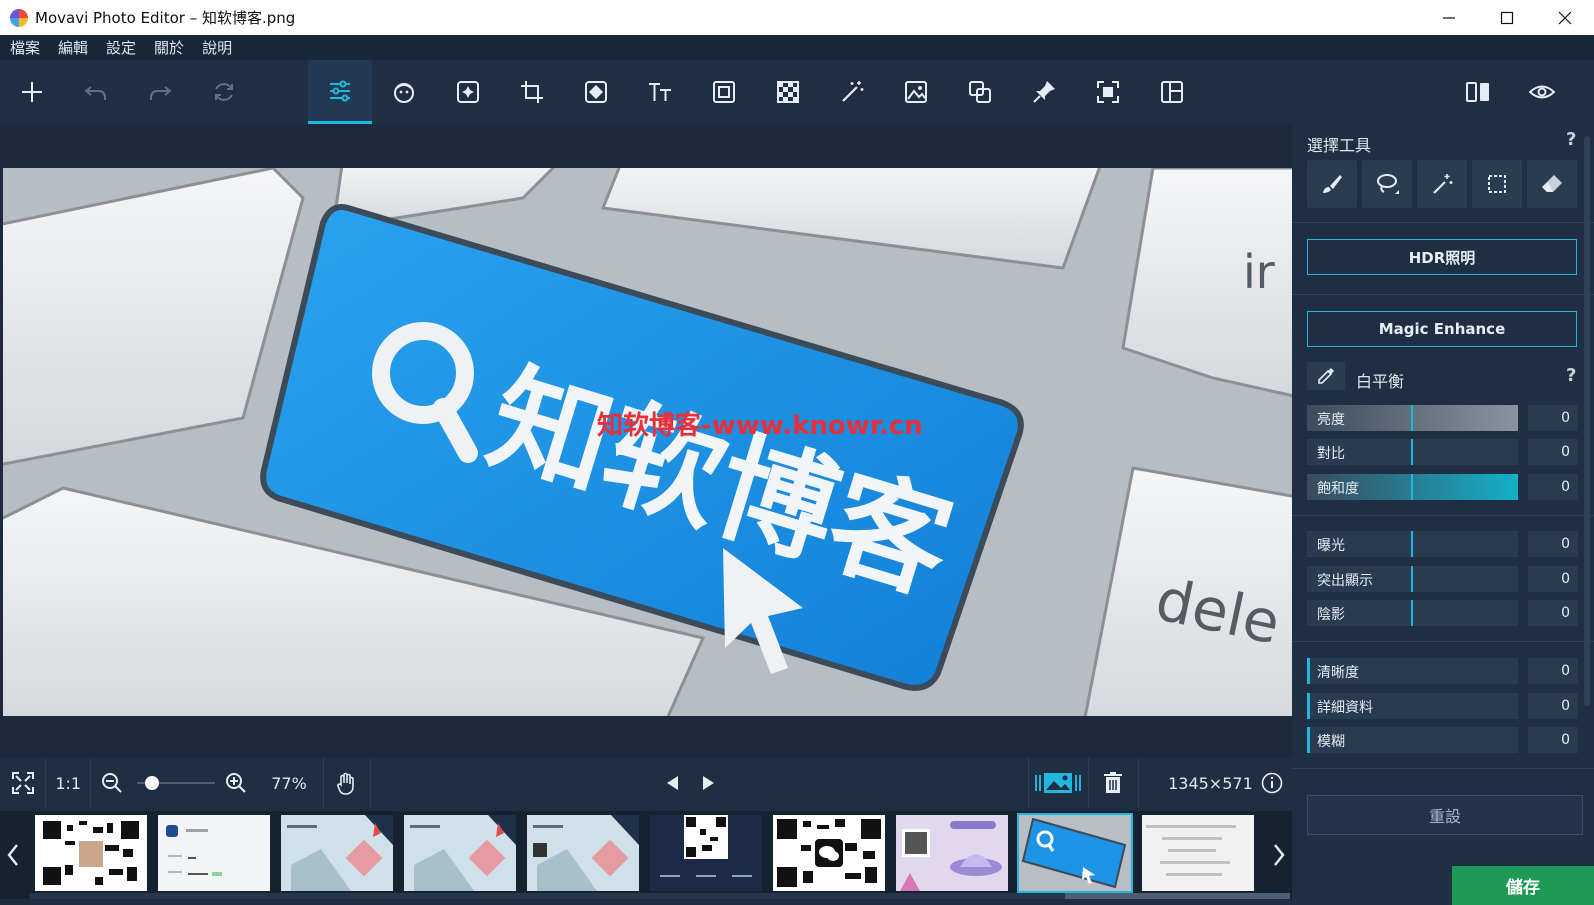  I want to click on reset-button: 重設, so click(1445, 815).